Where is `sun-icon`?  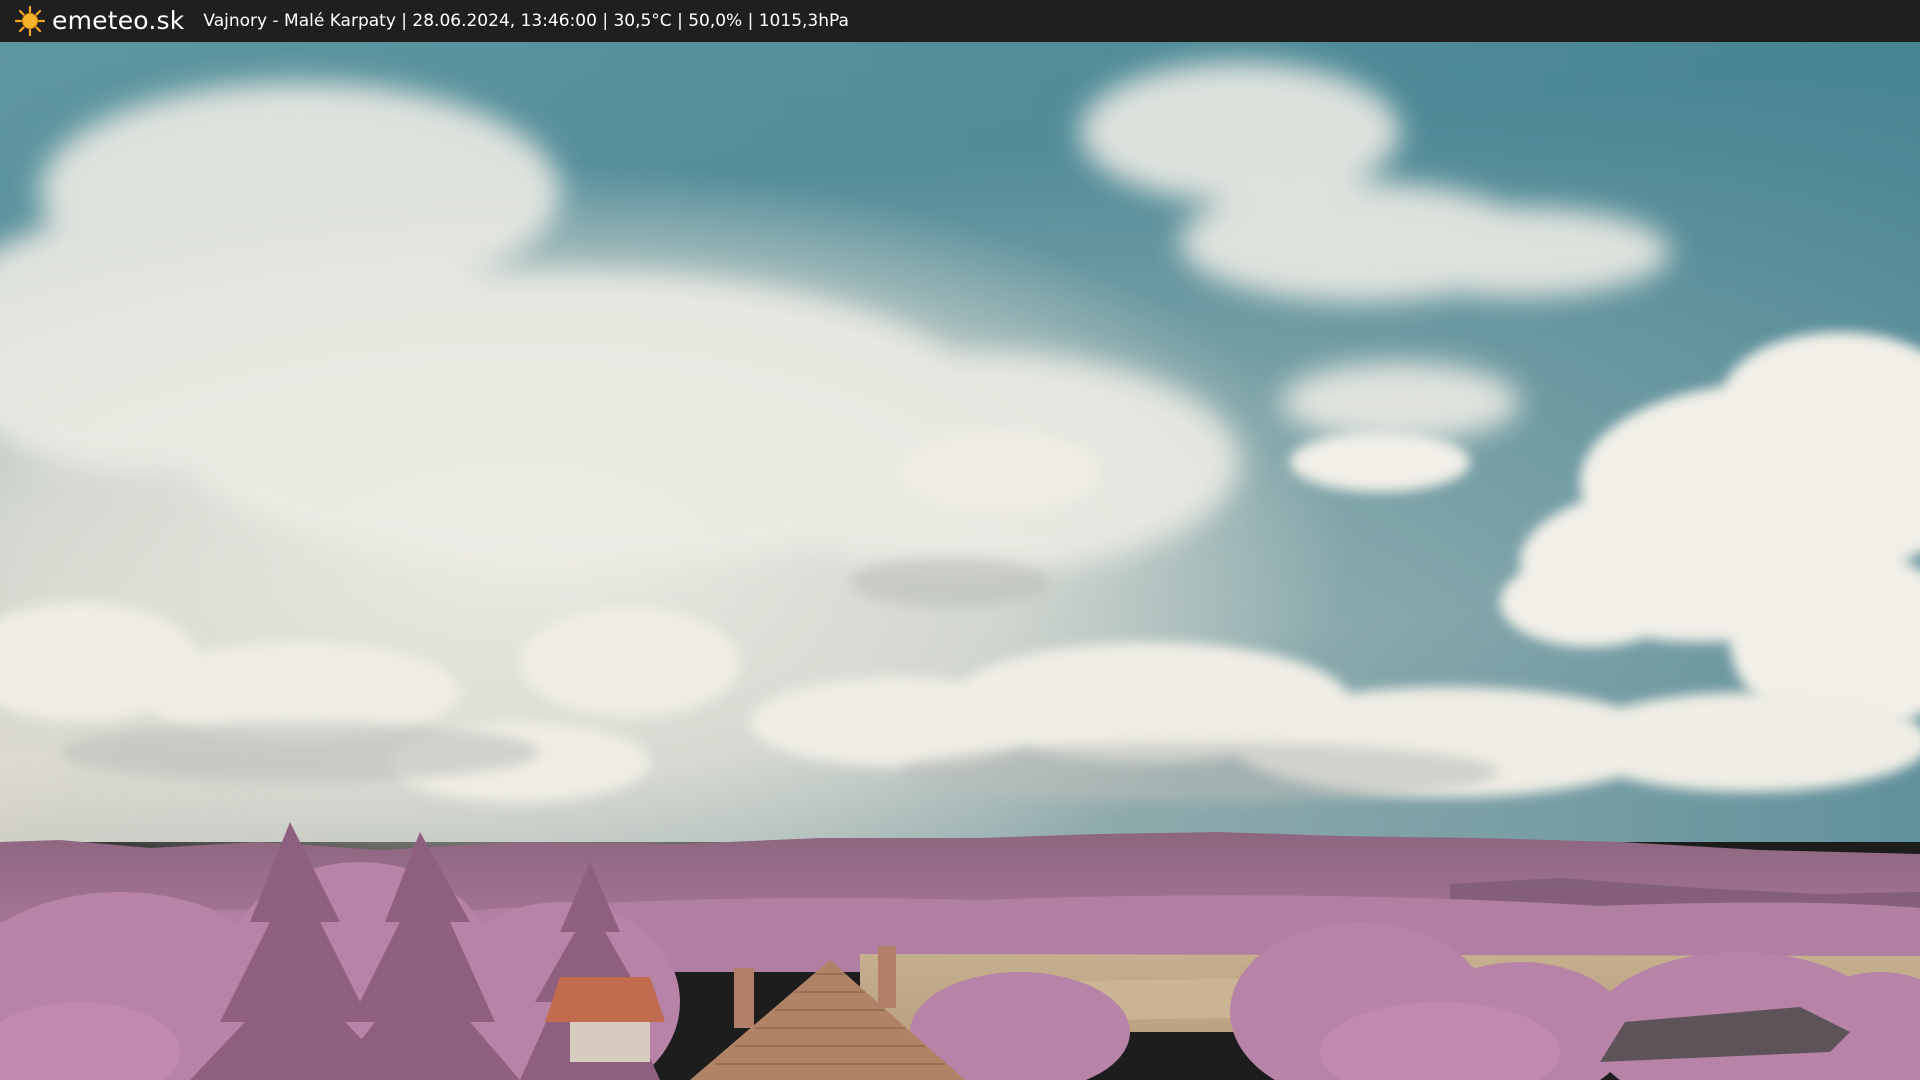
sun-icon is located at coordinates (30, 21).